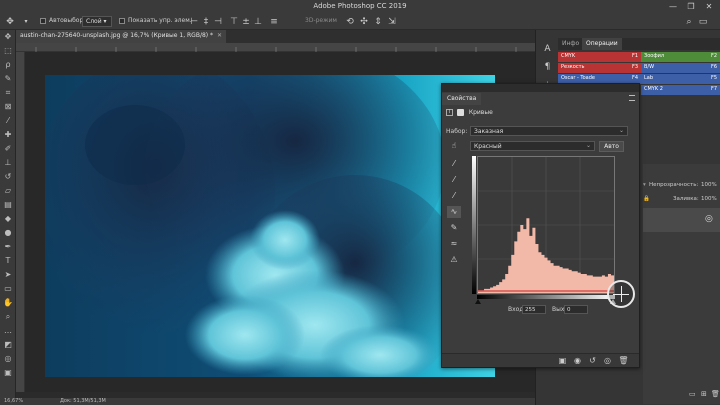 This screenshot has height=405, width=720. I want to click on screen-mode-icon: ▣, so click(8, 373).